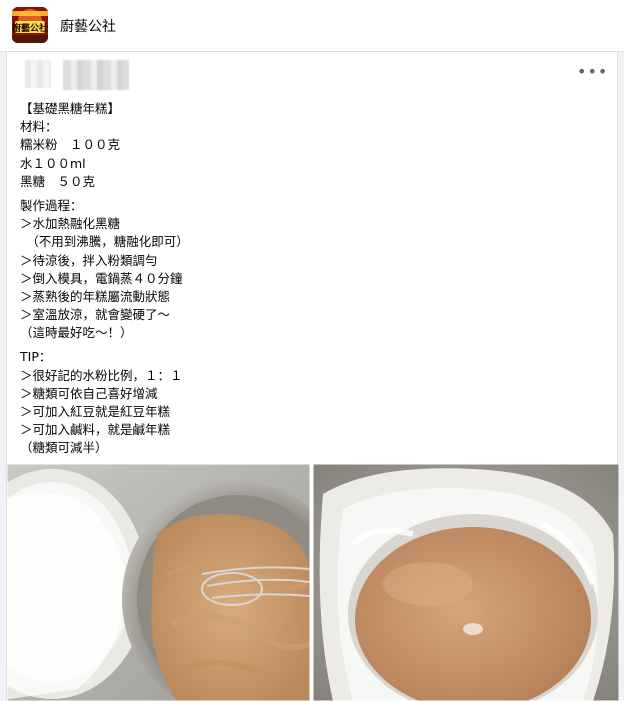 Image resolution: width=624 pixels, height=701 pixels. Describe the element at coordinates (70, 108) in the screenshot. I see `post-line: 【基礎黑糖年糕】` at that location.